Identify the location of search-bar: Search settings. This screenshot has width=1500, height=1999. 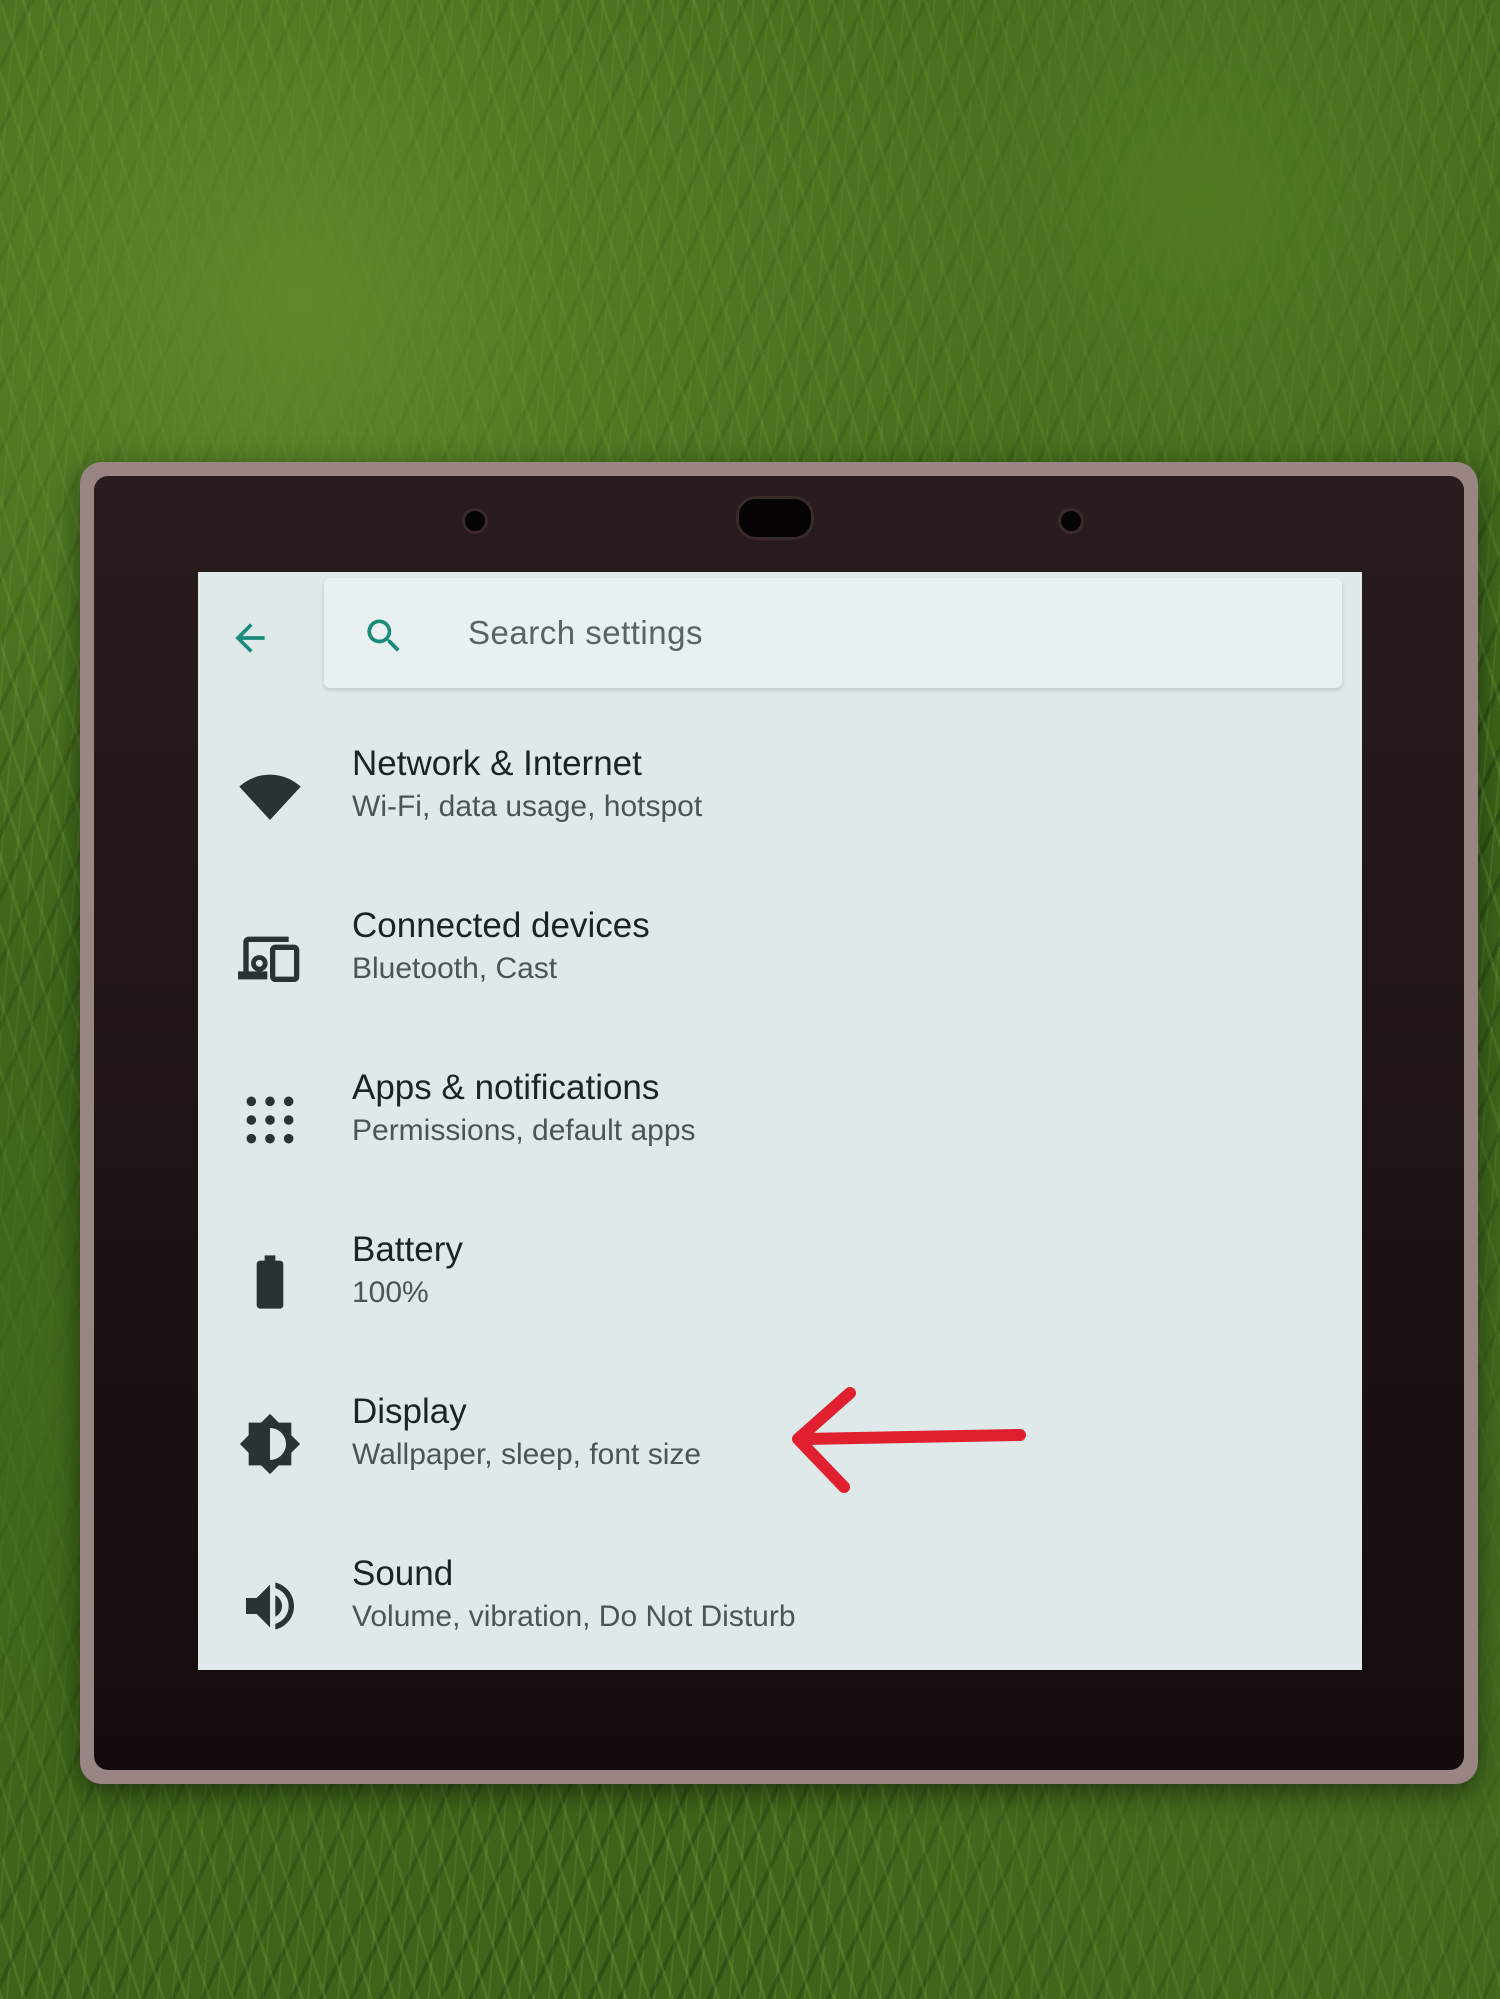
(780, 637).